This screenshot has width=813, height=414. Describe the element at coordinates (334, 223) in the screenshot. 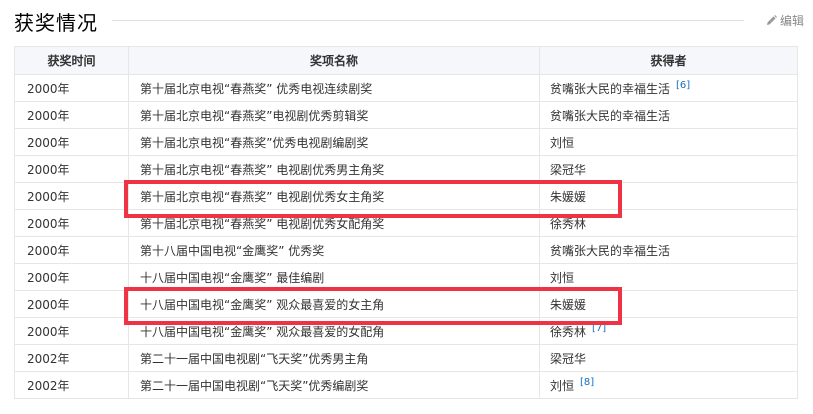

I see `cell-award: 第十届北京电视“春燕奖” 电视剧优秀女配角奖` at that location.